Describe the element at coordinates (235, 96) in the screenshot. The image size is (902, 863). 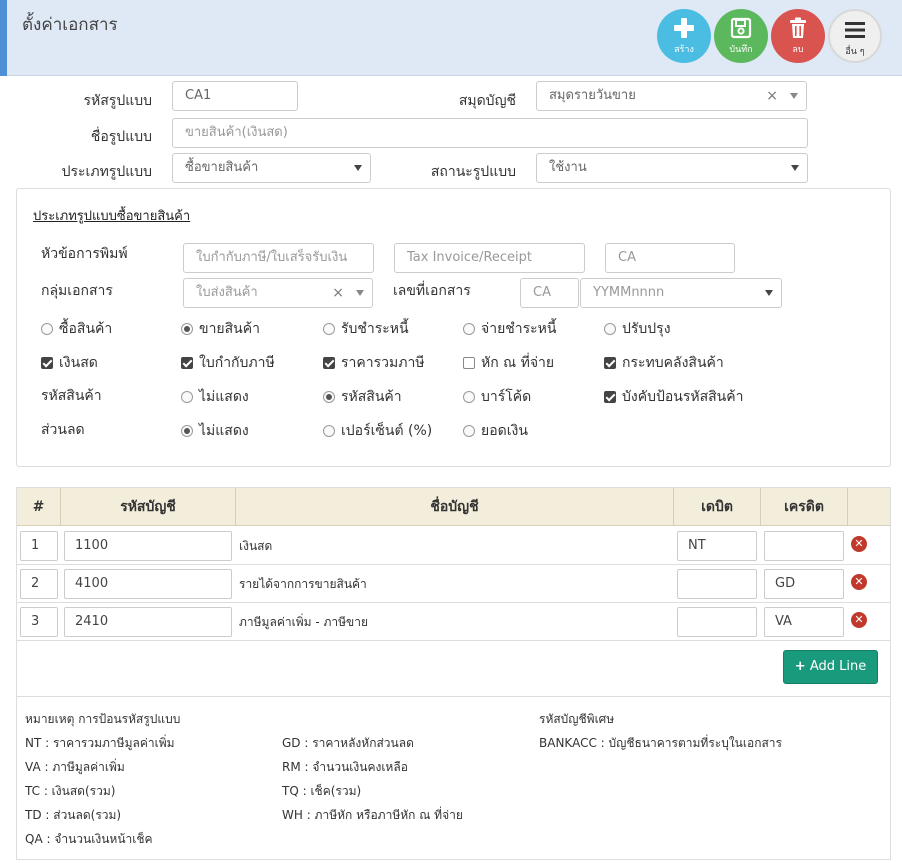
I see `code-input: CA1` at that location.